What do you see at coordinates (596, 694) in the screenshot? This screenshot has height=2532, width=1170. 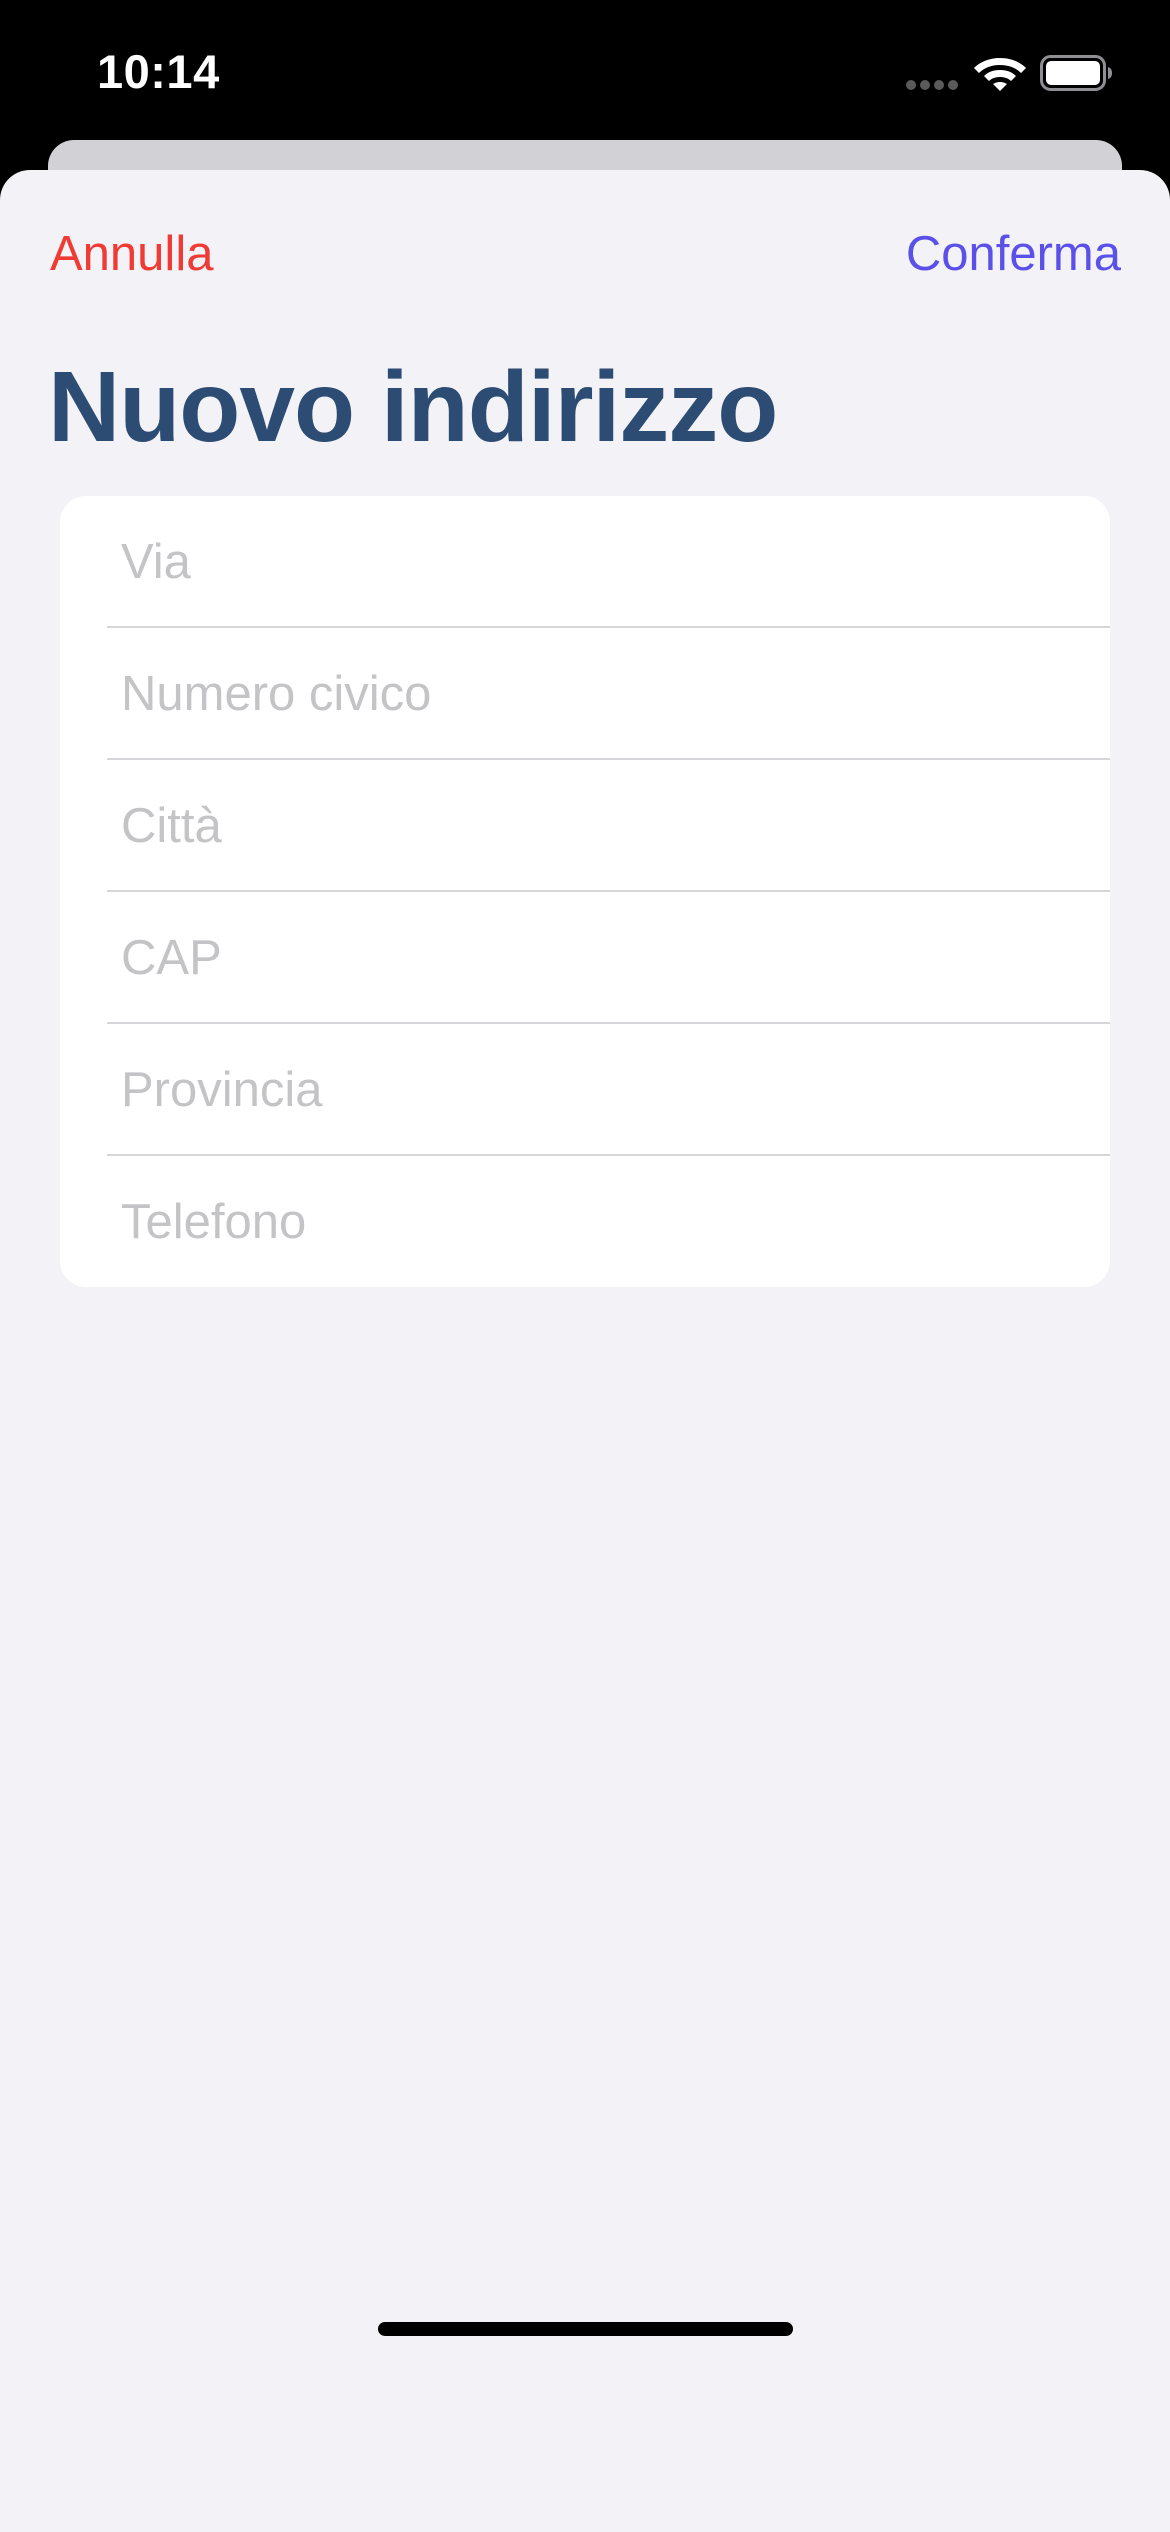 I see `street-number-input` at bounding box center [596, 694].